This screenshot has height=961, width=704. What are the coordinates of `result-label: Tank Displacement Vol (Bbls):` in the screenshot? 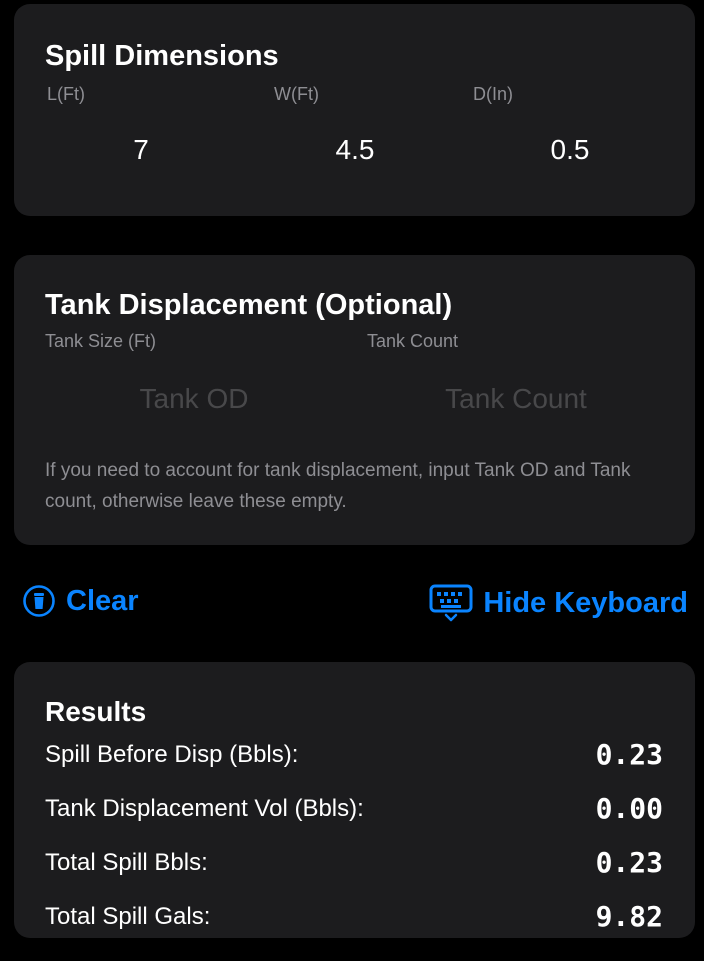 It's located at (204, 808).